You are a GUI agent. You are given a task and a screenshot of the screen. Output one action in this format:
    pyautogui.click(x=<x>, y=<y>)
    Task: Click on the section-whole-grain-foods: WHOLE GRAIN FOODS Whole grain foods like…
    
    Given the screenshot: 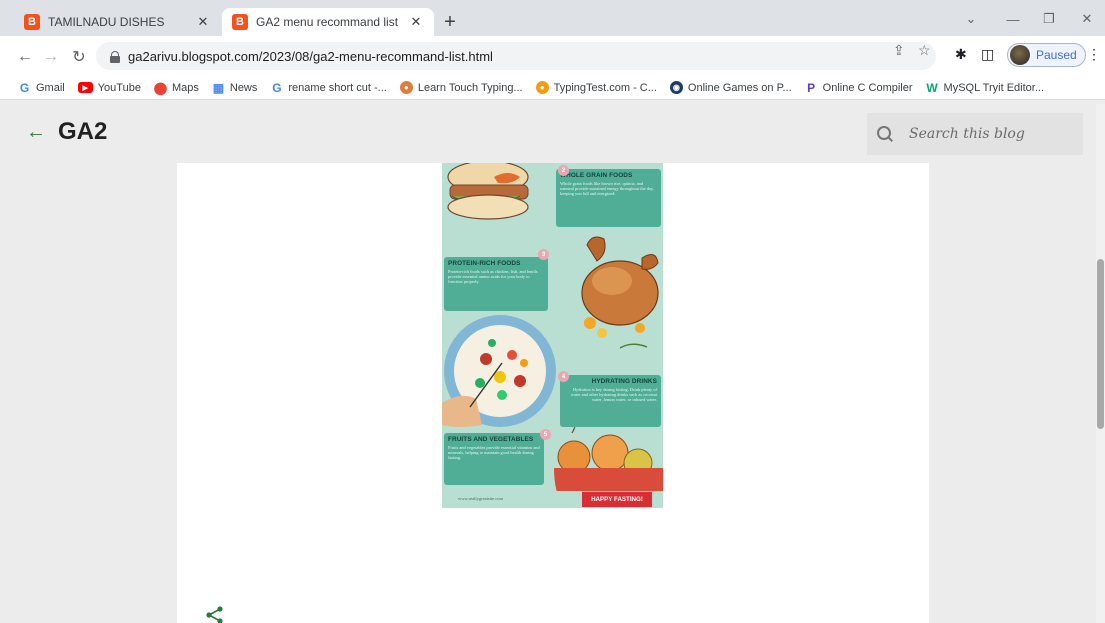 What is the action you would take?
    pyautogui.click(x=608, y=198)
    